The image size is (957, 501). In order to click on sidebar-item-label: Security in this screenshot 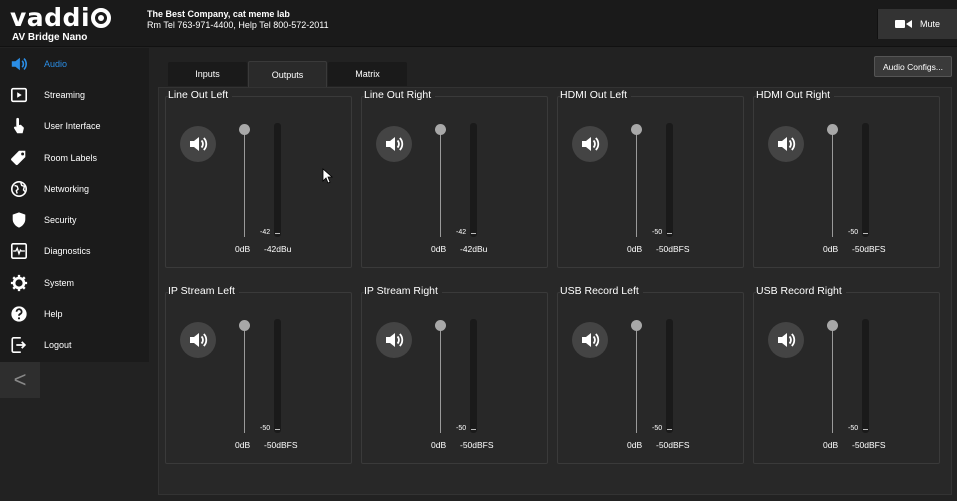, I will do `click(60, 220)`.